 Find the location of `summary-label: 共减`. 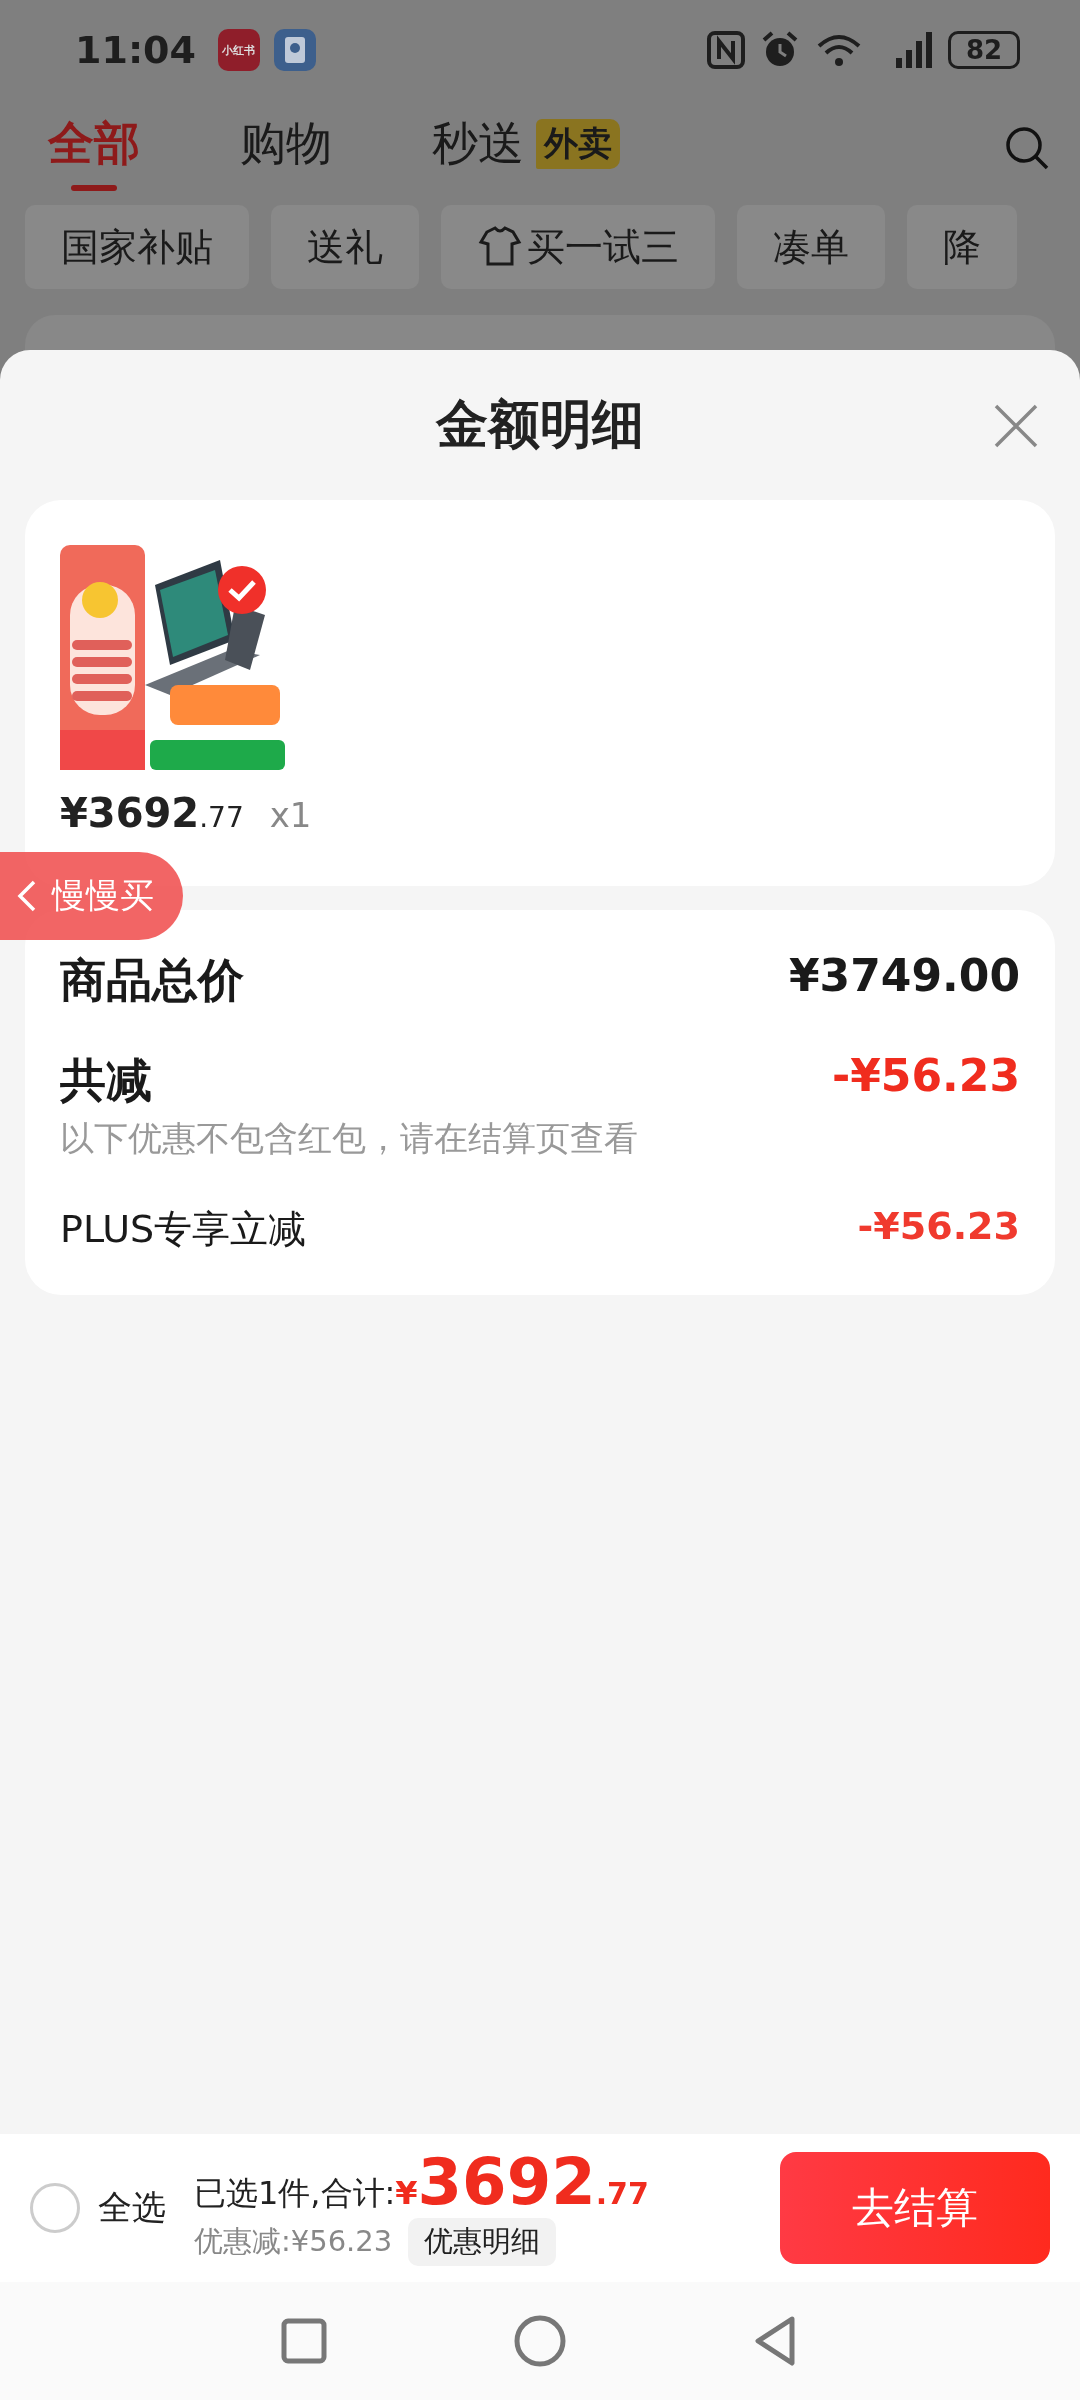

summary-label: 共减 is located at coordinates (106, 1080).